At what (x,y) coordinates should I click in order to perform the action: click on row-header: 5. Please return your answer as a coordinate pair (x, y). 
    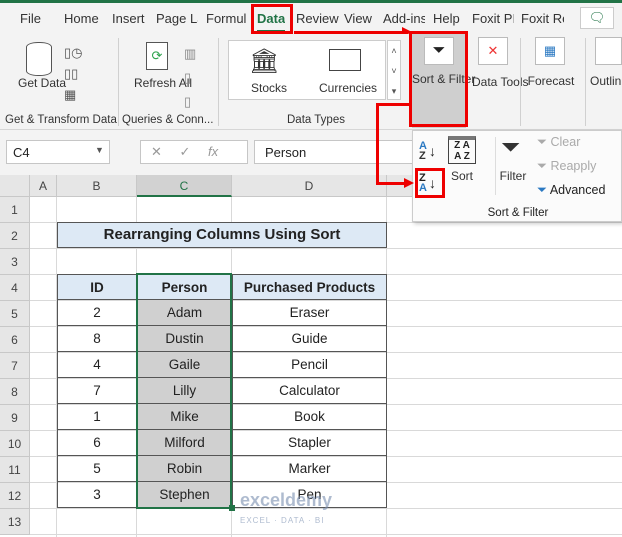
    Looking at the image, I should click on (15, 314).